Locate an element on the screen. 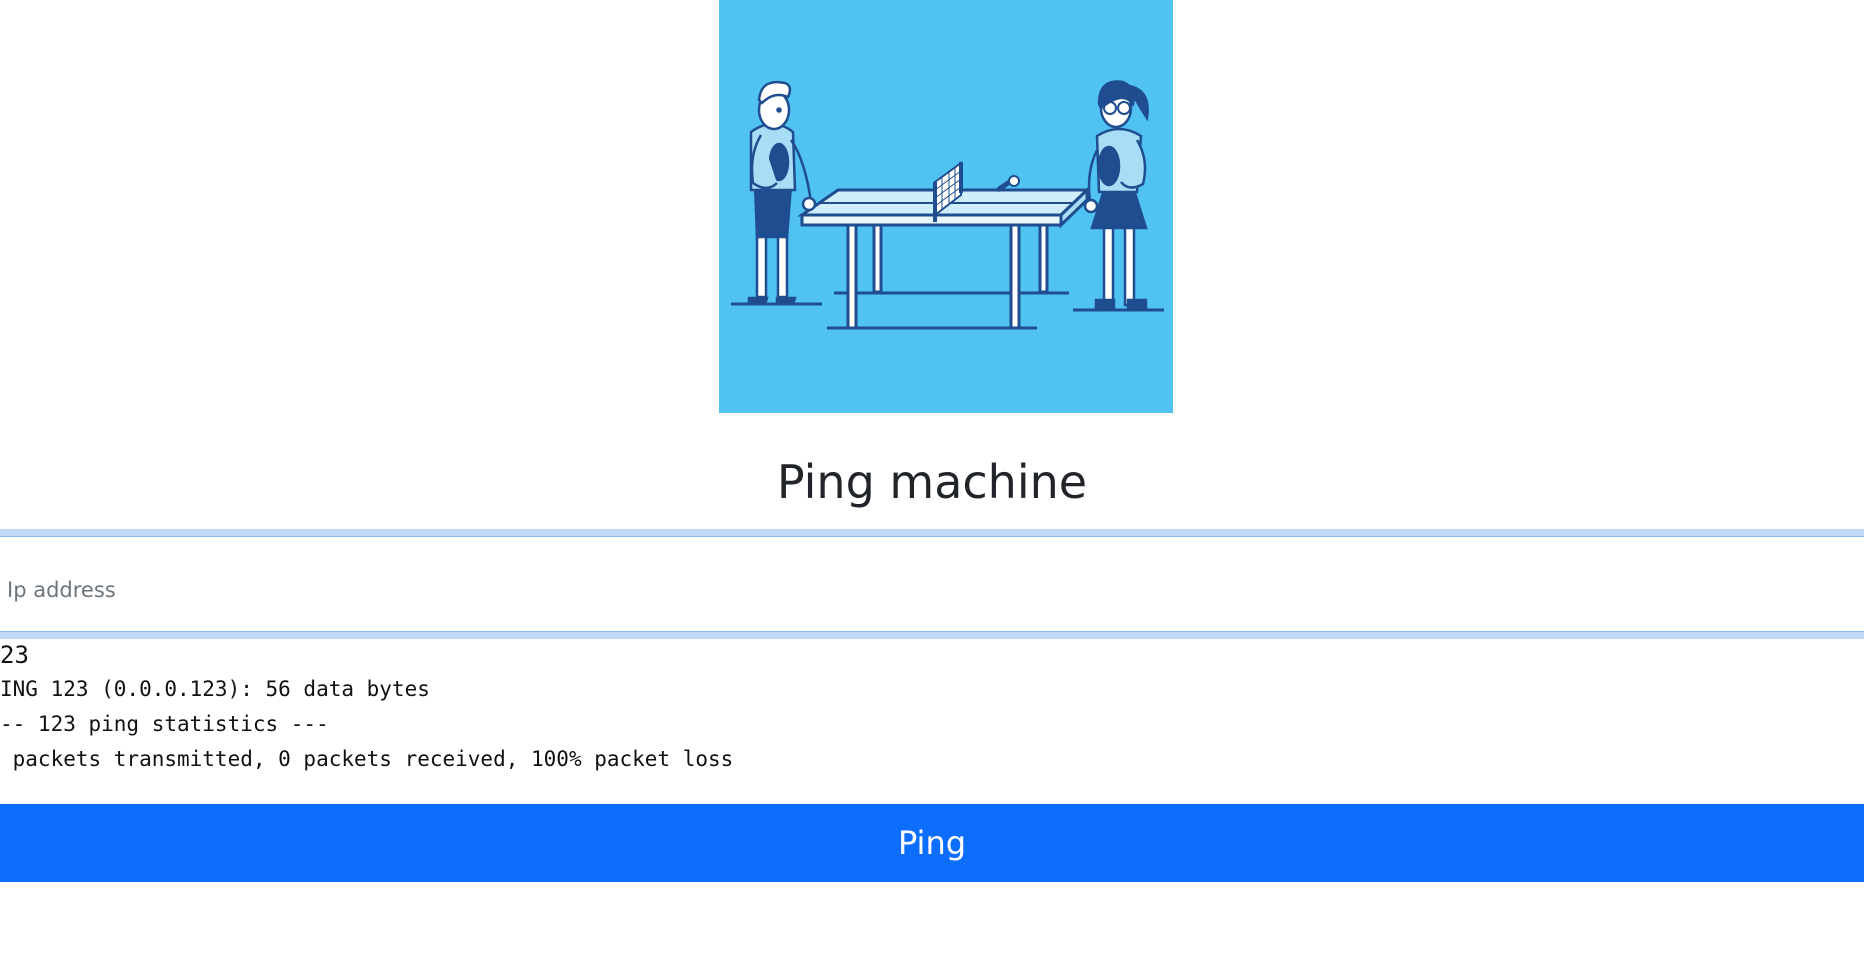 The image size is (1864, 958). ping-button: Ping is located at coordinates (932, 843).